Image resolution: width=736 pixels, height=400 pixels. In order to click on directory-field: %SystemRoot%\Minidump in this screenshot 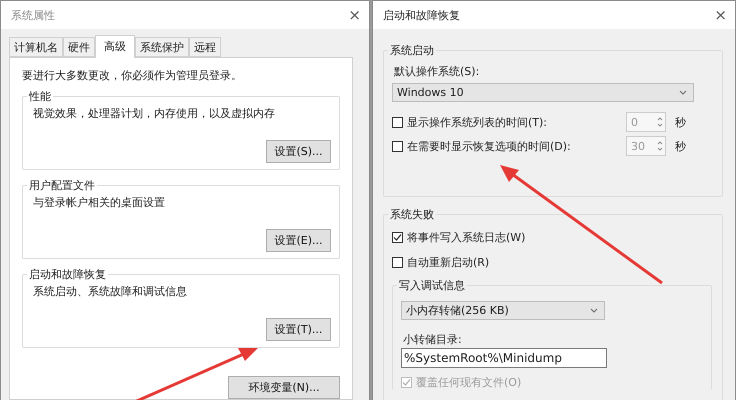, I will do `click(504, 358)`.